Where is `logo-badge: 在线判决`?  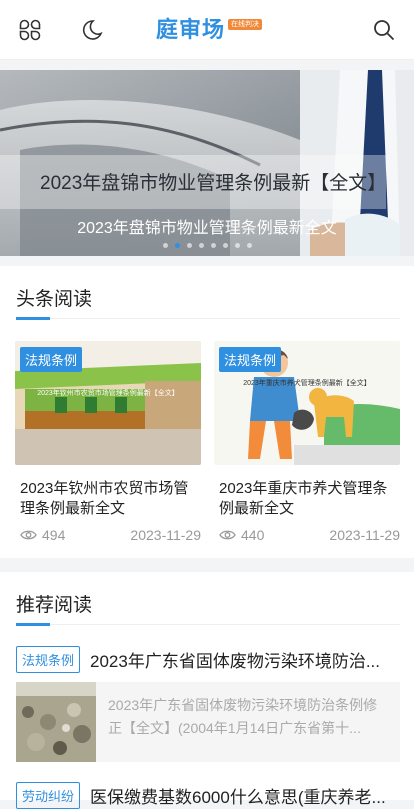 logo-badge: 在线判决 is located at coordinates (245, 24).